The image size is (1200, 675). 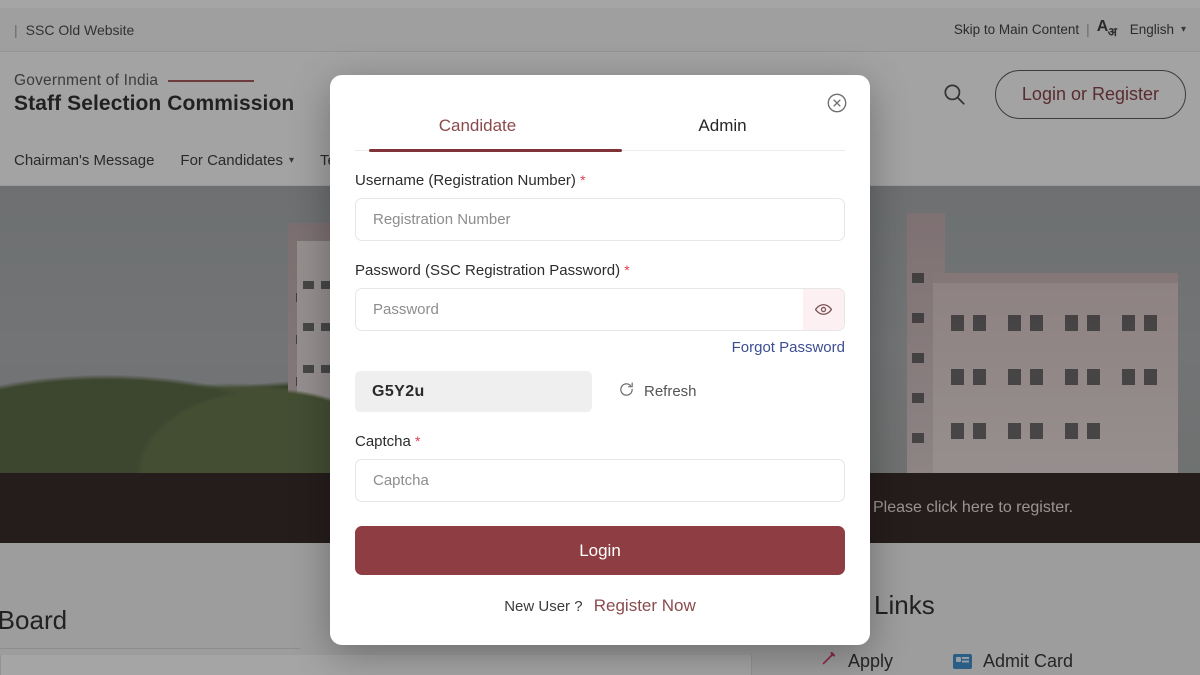 What do you see at coordinates (600, 180) in the screenshot?
I see `username-label: Username (Registration Number) *` at bounding box center [600, 180].